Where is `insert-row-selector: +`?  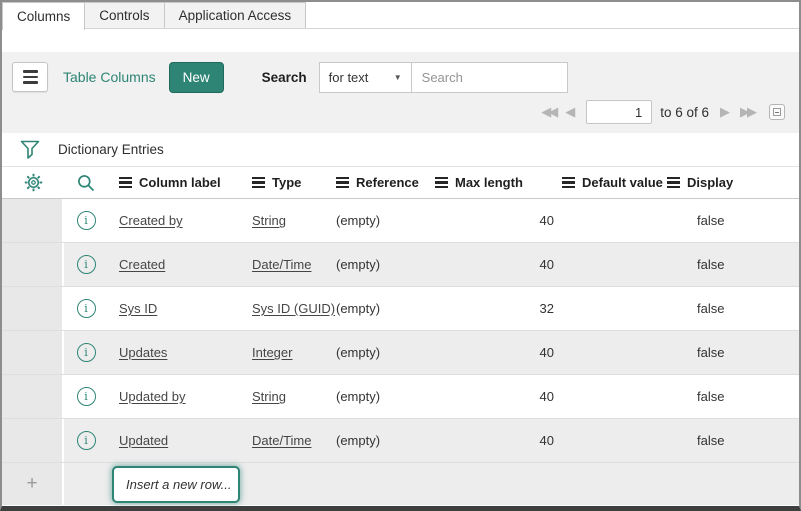
insert-row-selector: + is located at coordinates (33, 484).